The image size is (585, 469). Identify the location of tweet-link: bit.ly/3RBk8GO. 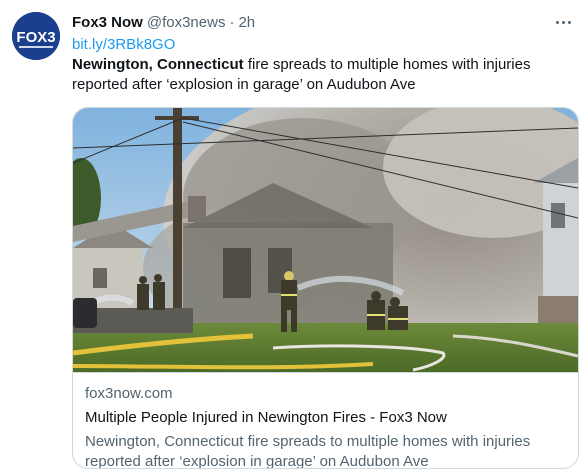
(322, 45).